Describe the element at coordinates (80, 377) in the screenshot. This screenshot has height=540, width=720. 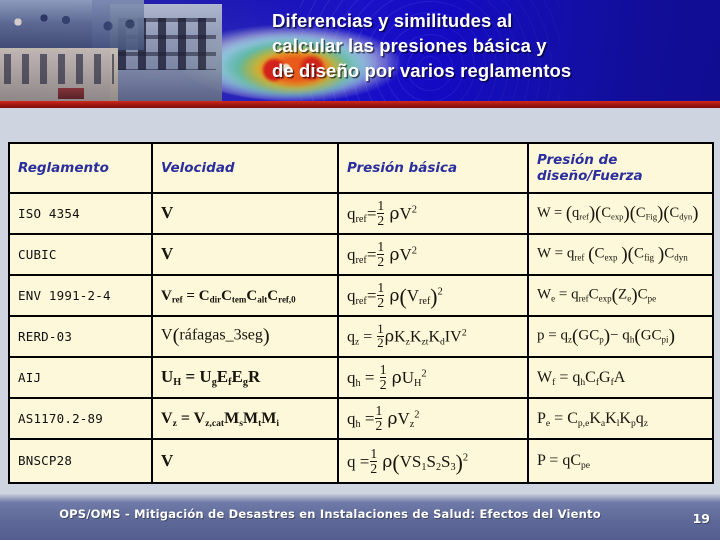
I see `cell-reglamento: AIJ` at that location.